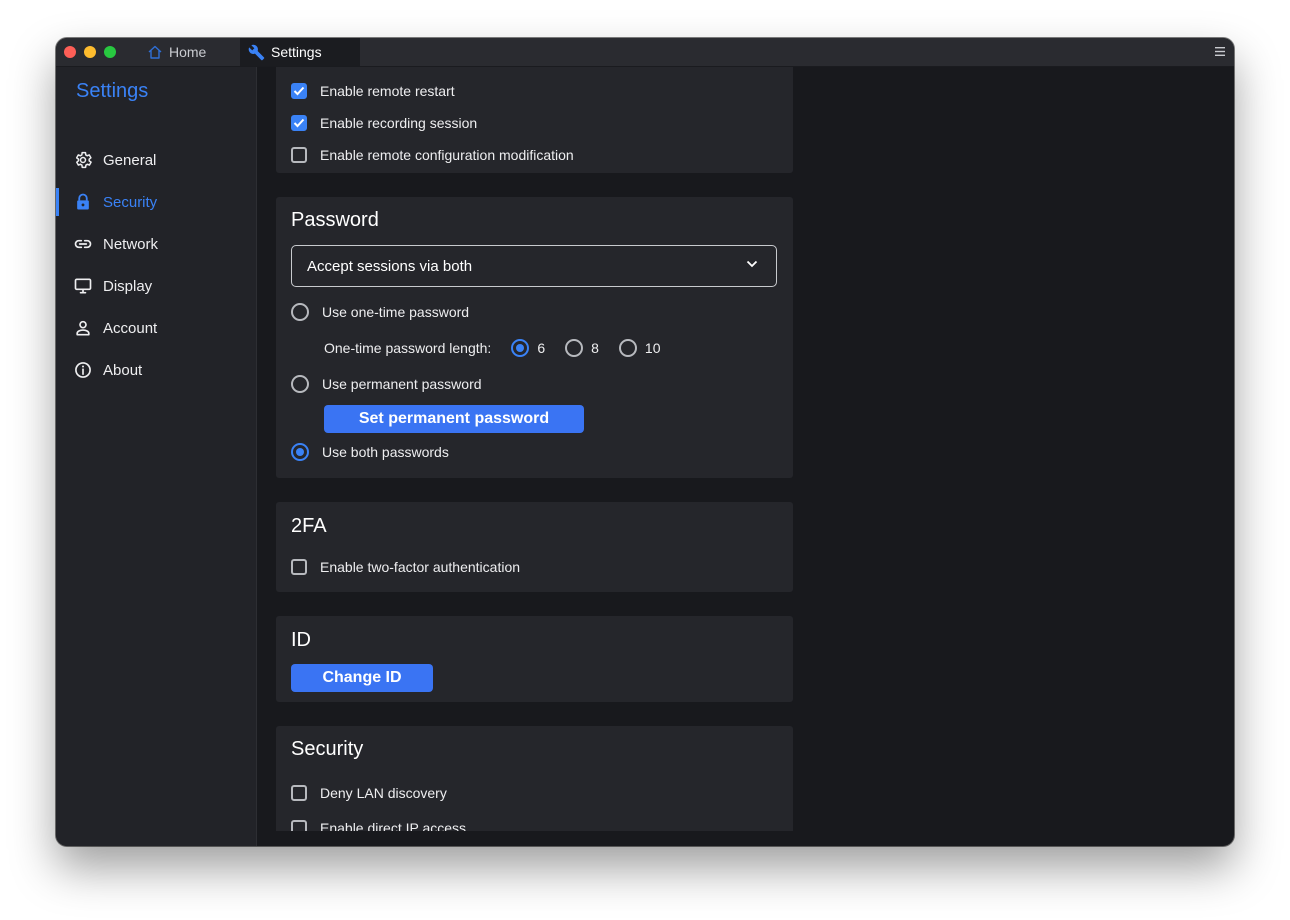 The width and height of the screenshot is (1290, 920). I want to click on password-length-row: One-time password length: 6 8 10, so click(492, 348).